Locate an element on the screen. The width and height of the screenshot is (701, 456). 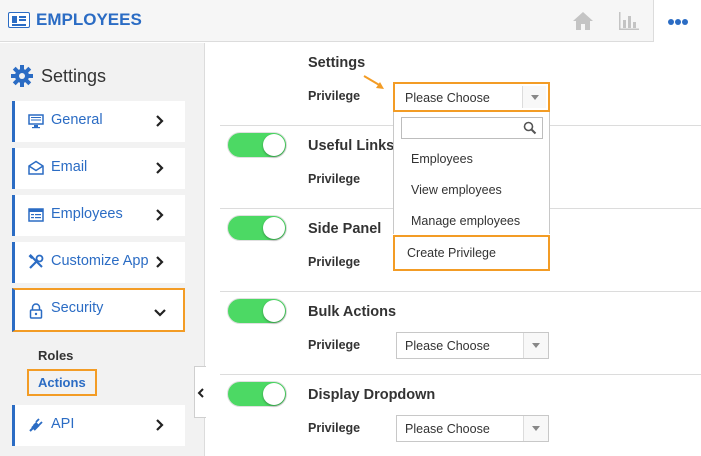
sidebar-item-label: Email is located at coordinates (69, 167).